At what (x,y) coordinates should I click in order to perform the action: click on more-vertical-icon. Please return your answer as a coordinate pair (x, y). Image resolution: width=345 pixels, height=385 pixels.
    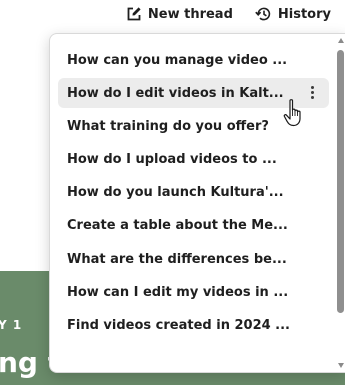
    Looking at the image, I should click on (313, 93).